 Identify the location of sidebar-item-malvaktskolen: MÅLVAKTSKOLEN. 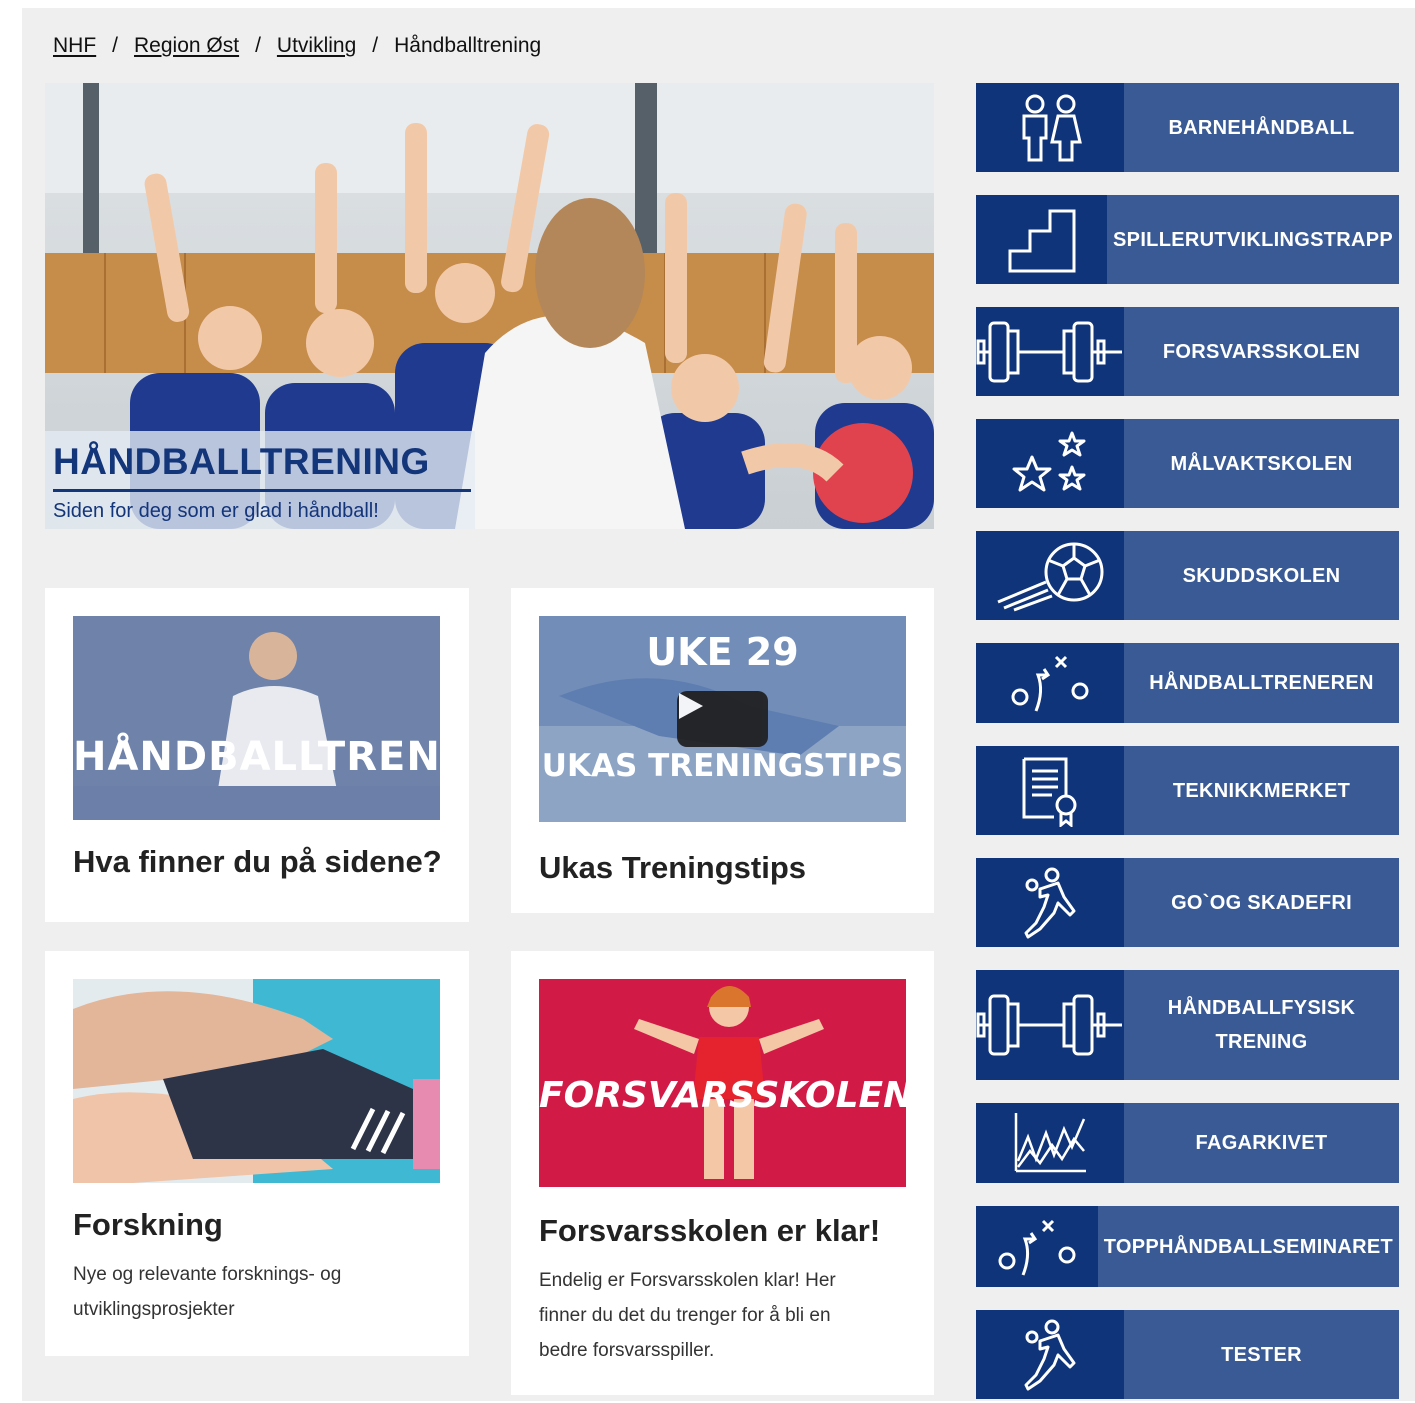
(1187, 463).